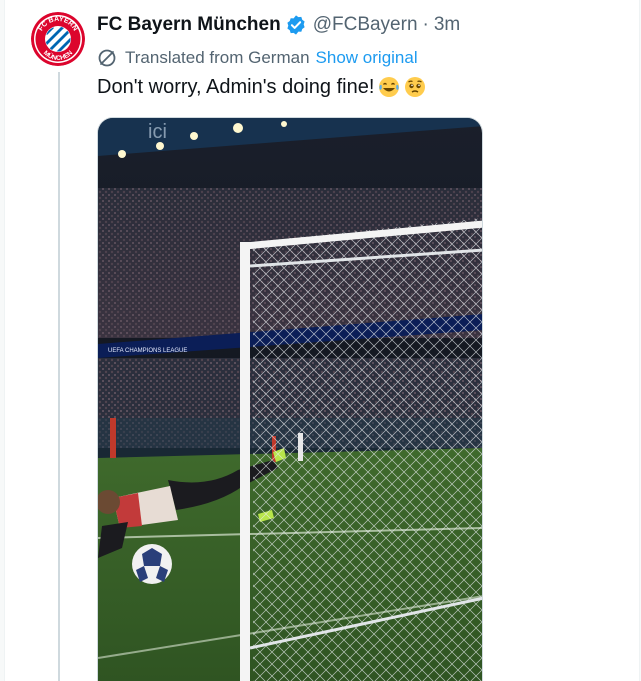 Image resolution: width=641 pixels, height=681 pixels. Describe the element at coordinates (296, 25) in the screenshot. I see `verified-badge-icon` at that location.